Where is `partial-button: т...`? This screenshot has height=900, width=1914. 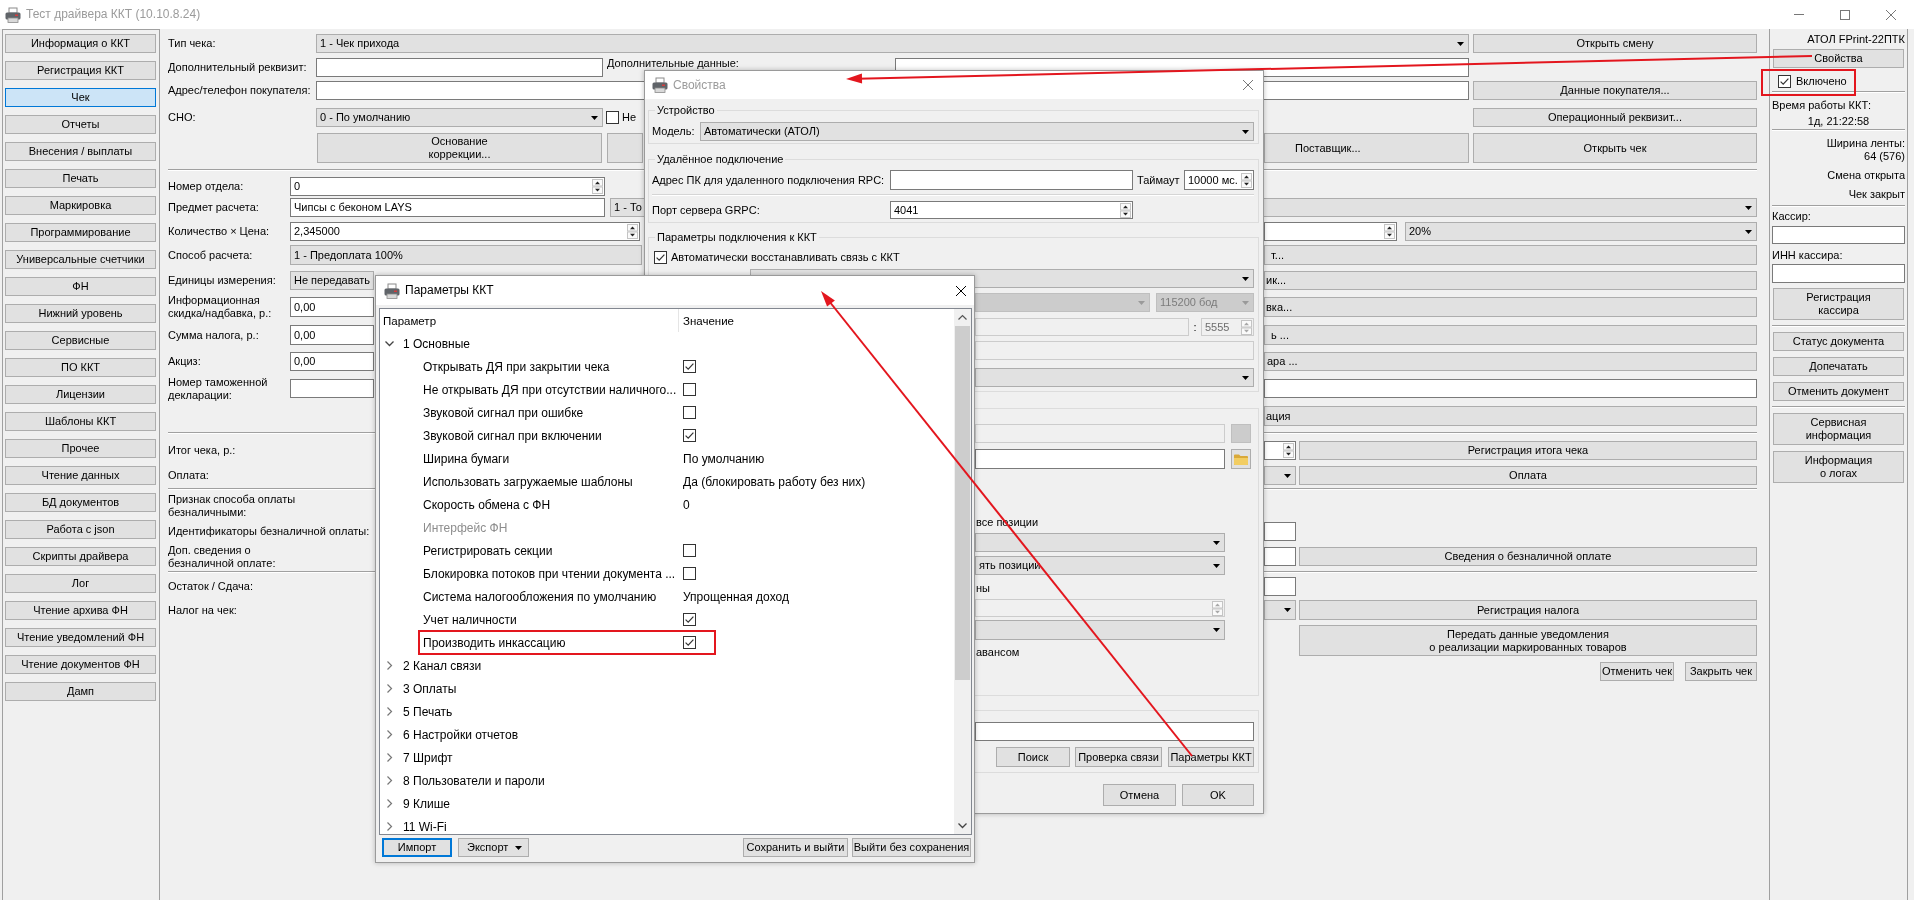 partial-button: т... is located at coordinates (1510, 255).